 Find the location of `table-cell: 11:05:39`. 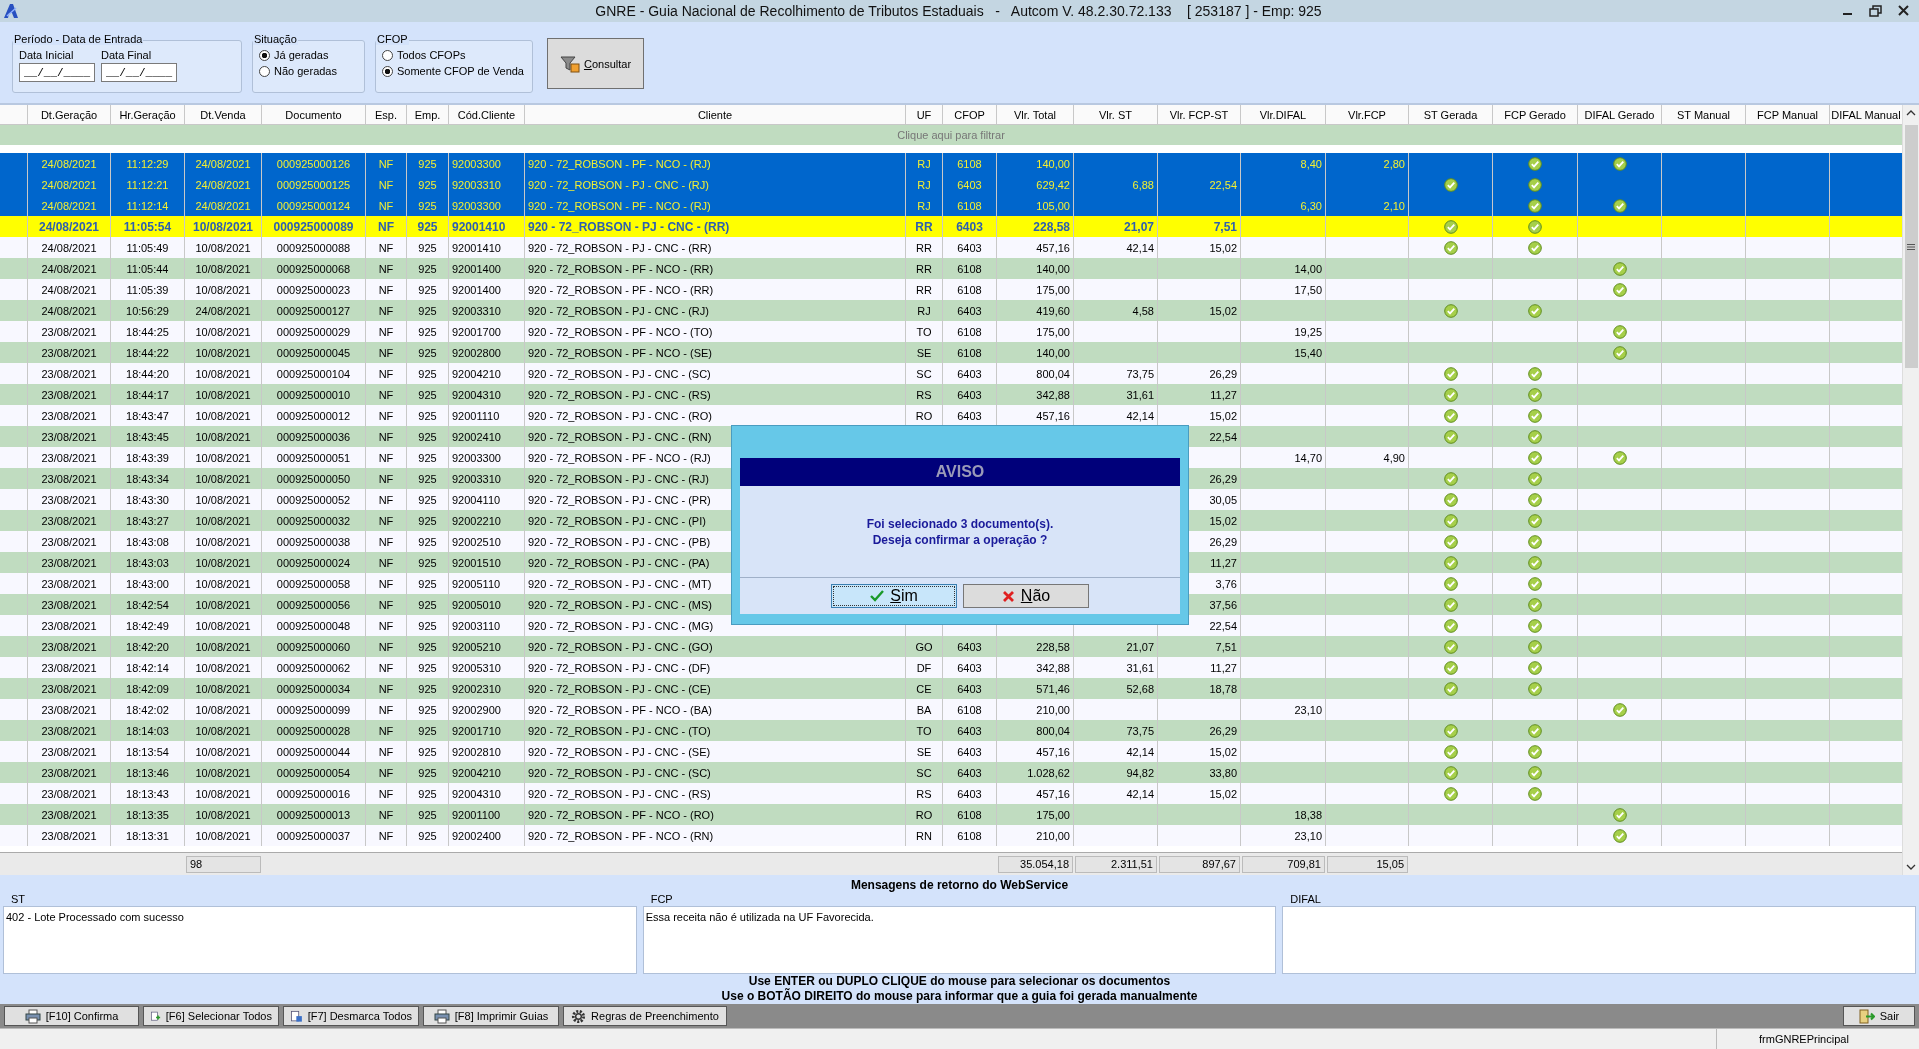

table-cell: 11:05:39 is located at coordinates (147, 289).